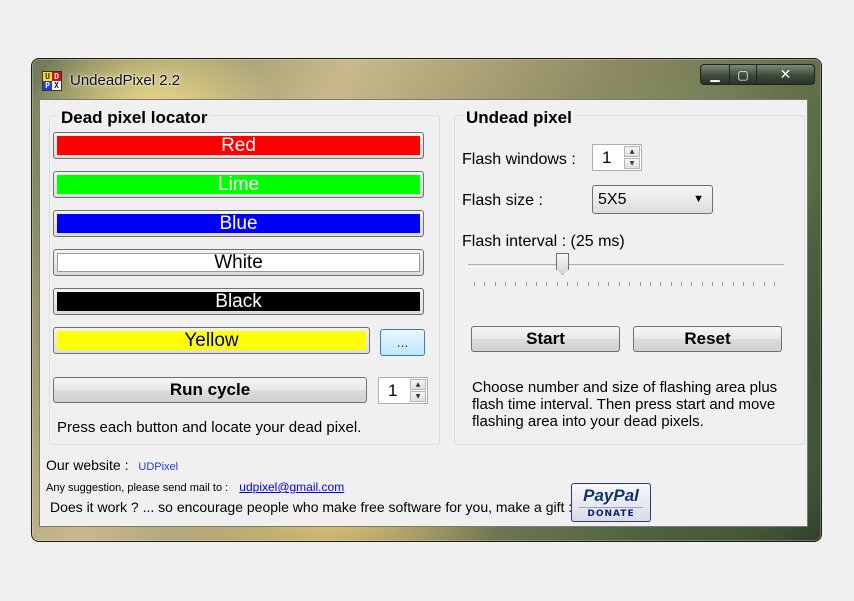 Image resolution: width=854 pixels, height=601 pixels. I want to click on flash-windows-up-arrow-icon: ▲, so click(632, 151).